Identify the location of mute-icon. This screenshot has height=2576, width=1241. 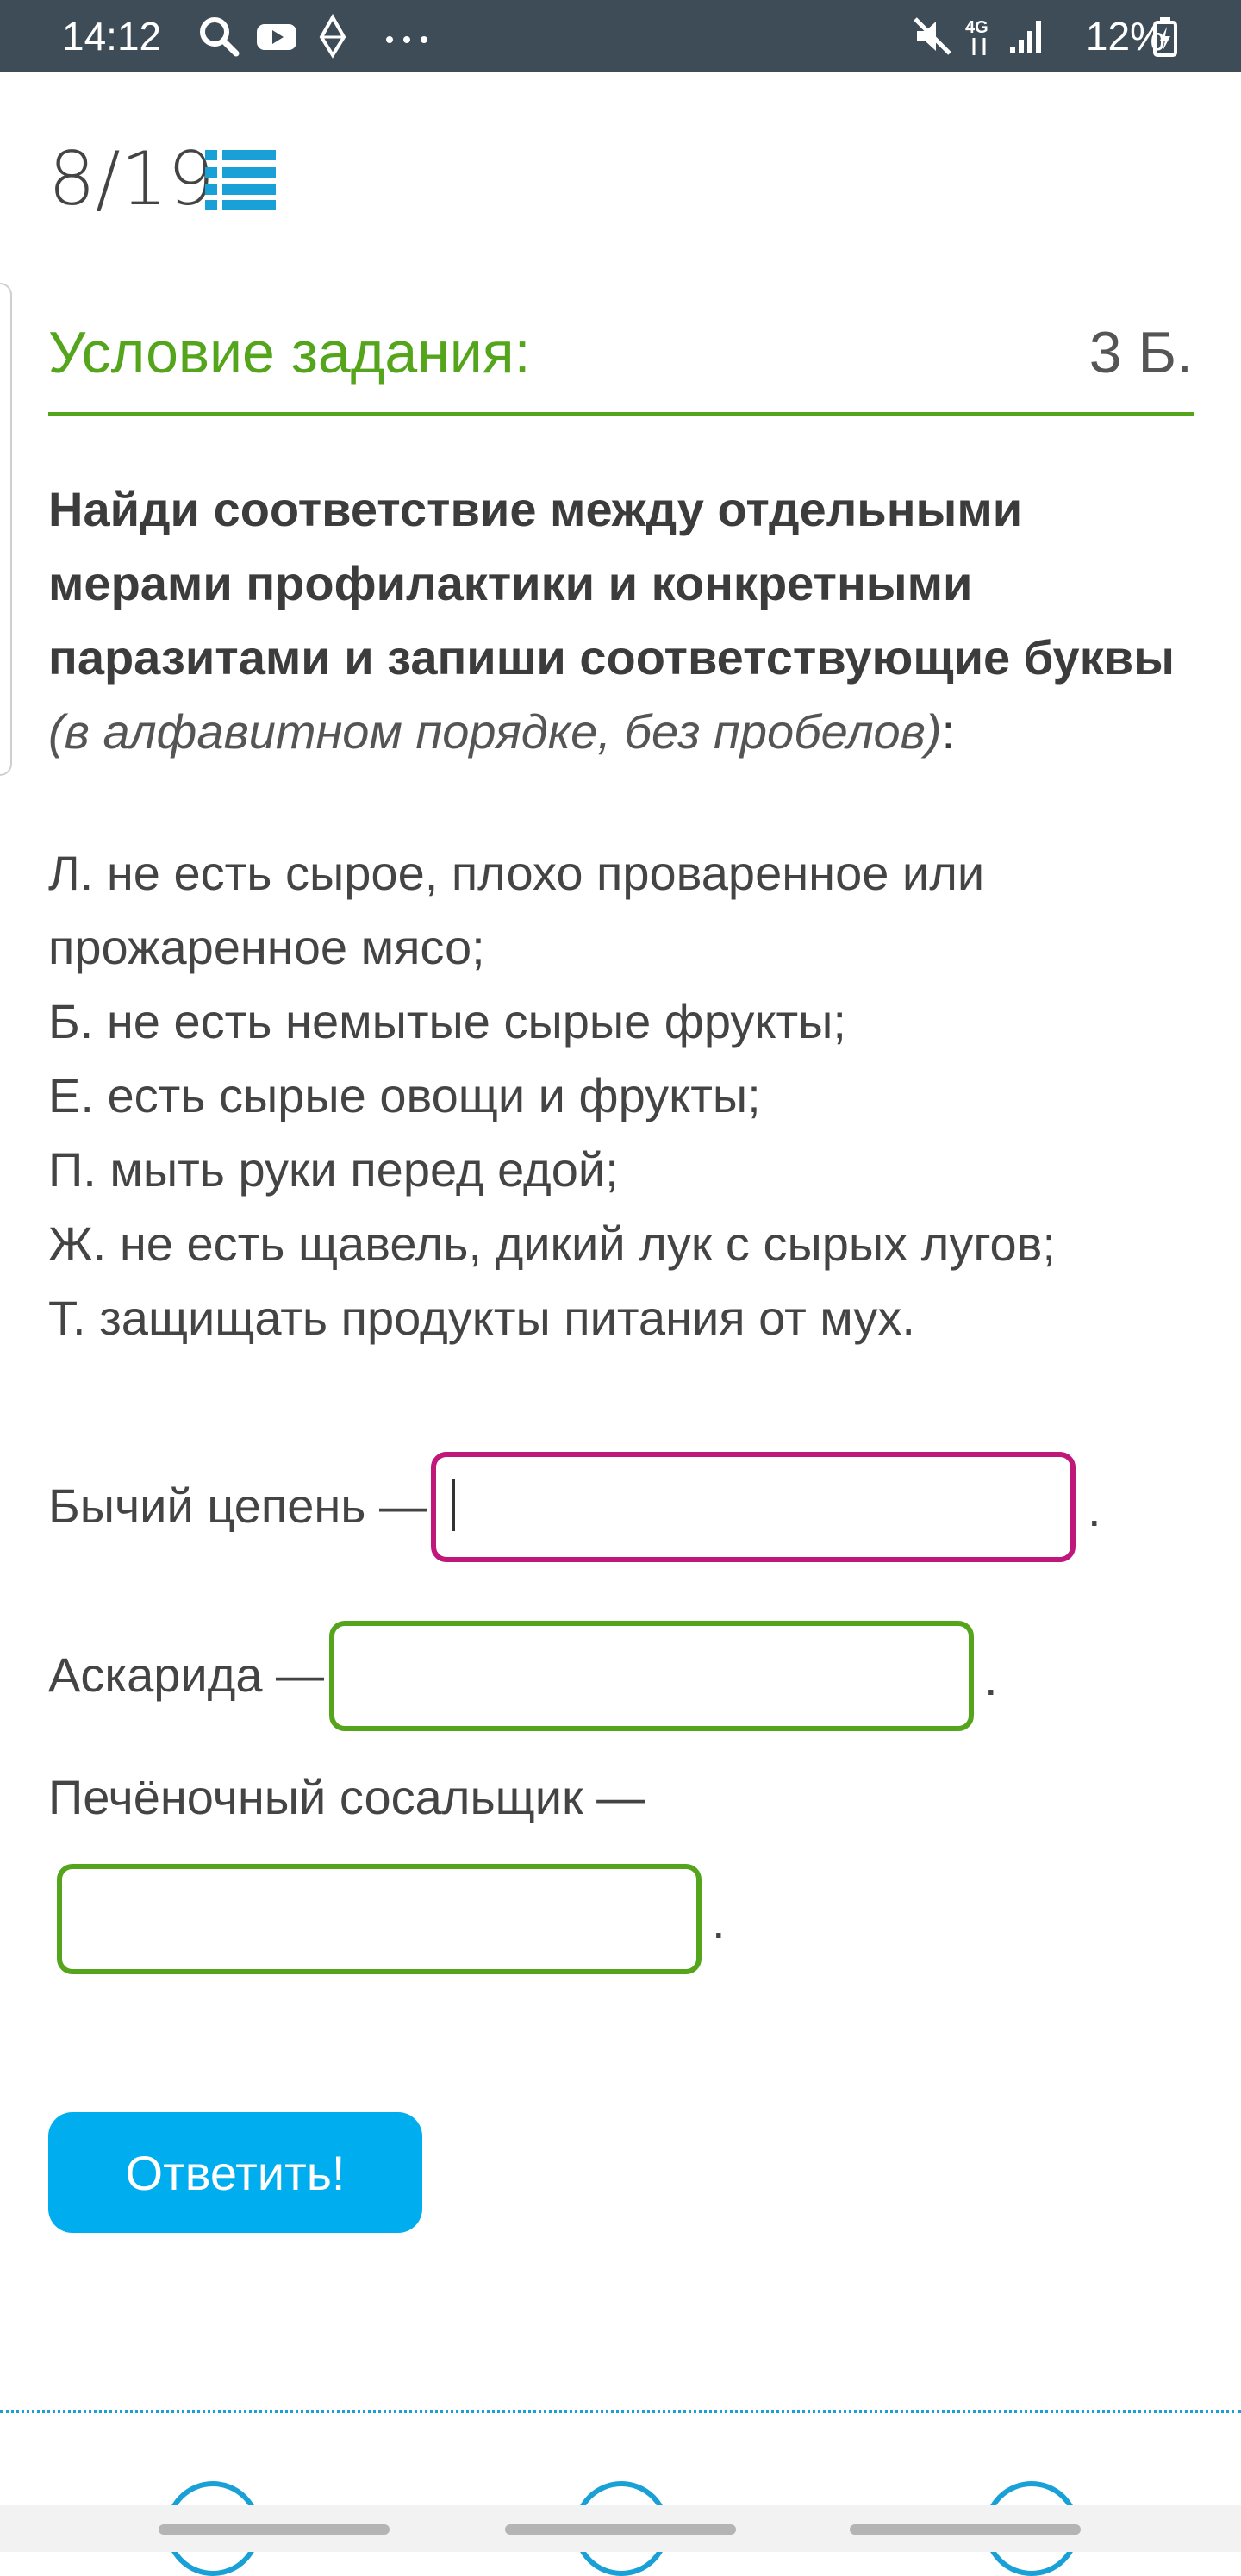
(932, 38).